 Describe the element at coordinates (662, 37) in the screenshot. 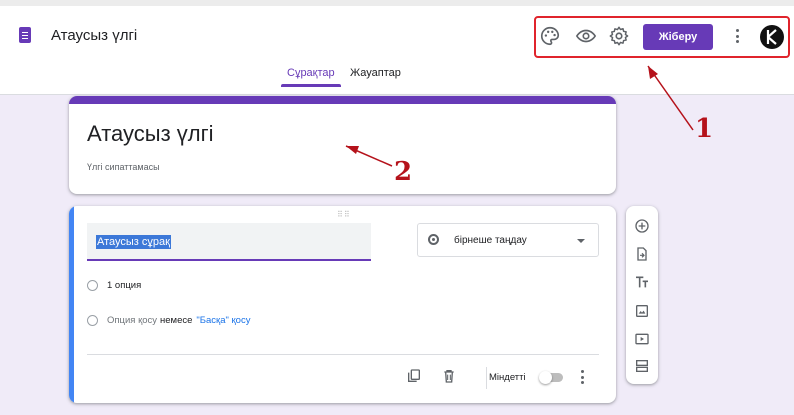

I see `annotation-box-header-tools` at that location.